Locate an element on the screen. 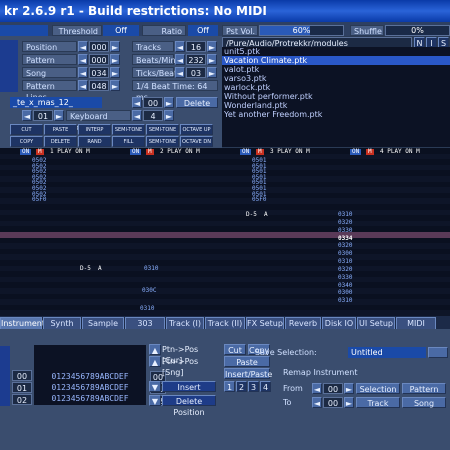  bpm-dec-button: ◄ is located at coordinates (180, 59).